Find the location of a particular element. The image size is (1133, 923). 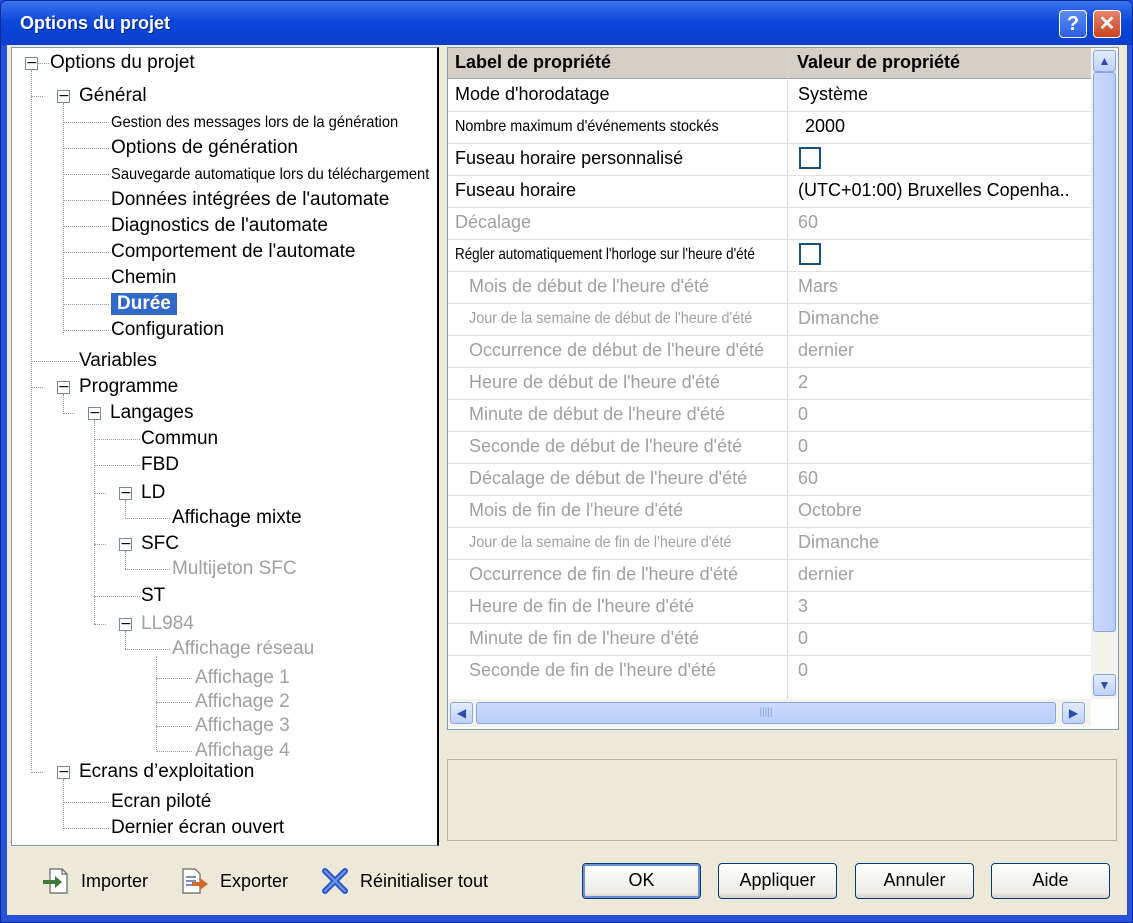

property-label: Décalage is located at coordinates (493, 222).